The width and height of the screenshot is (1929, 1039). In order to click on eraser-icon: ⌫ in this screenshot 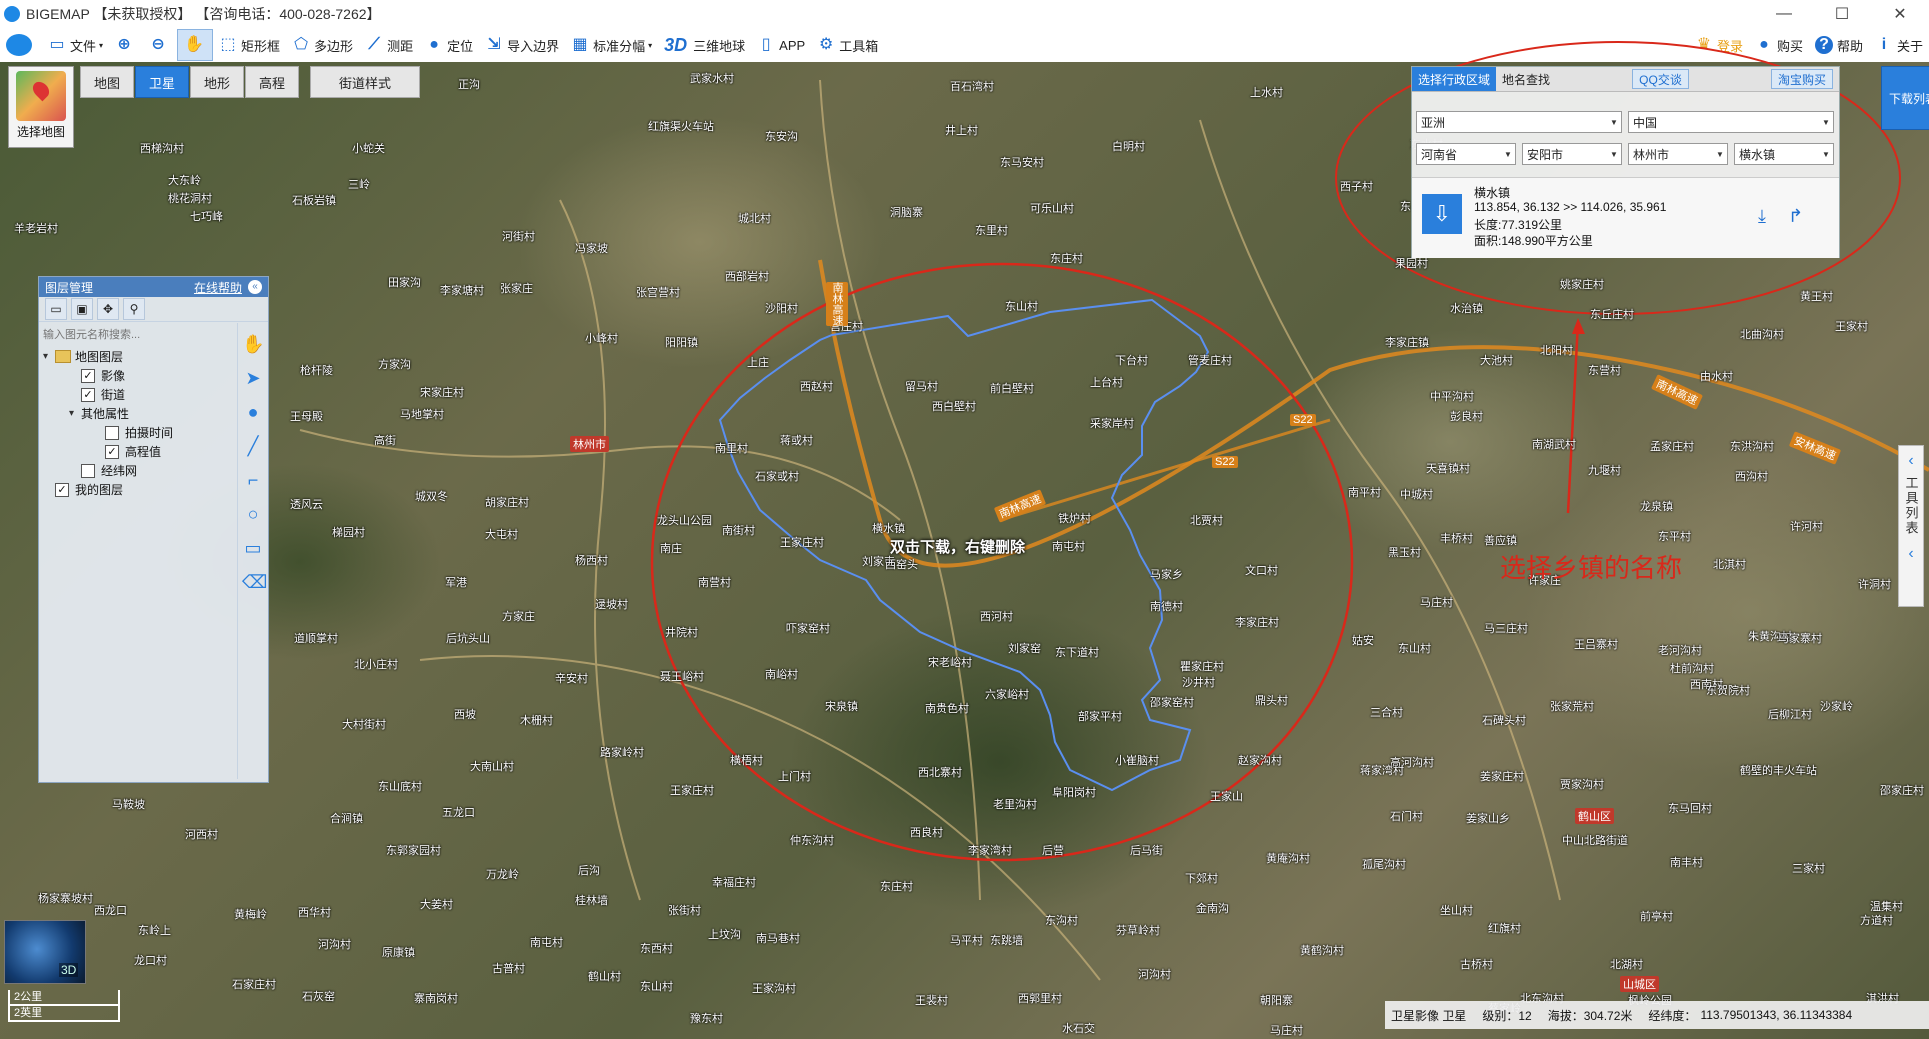, I will do `click(254, 582)`.